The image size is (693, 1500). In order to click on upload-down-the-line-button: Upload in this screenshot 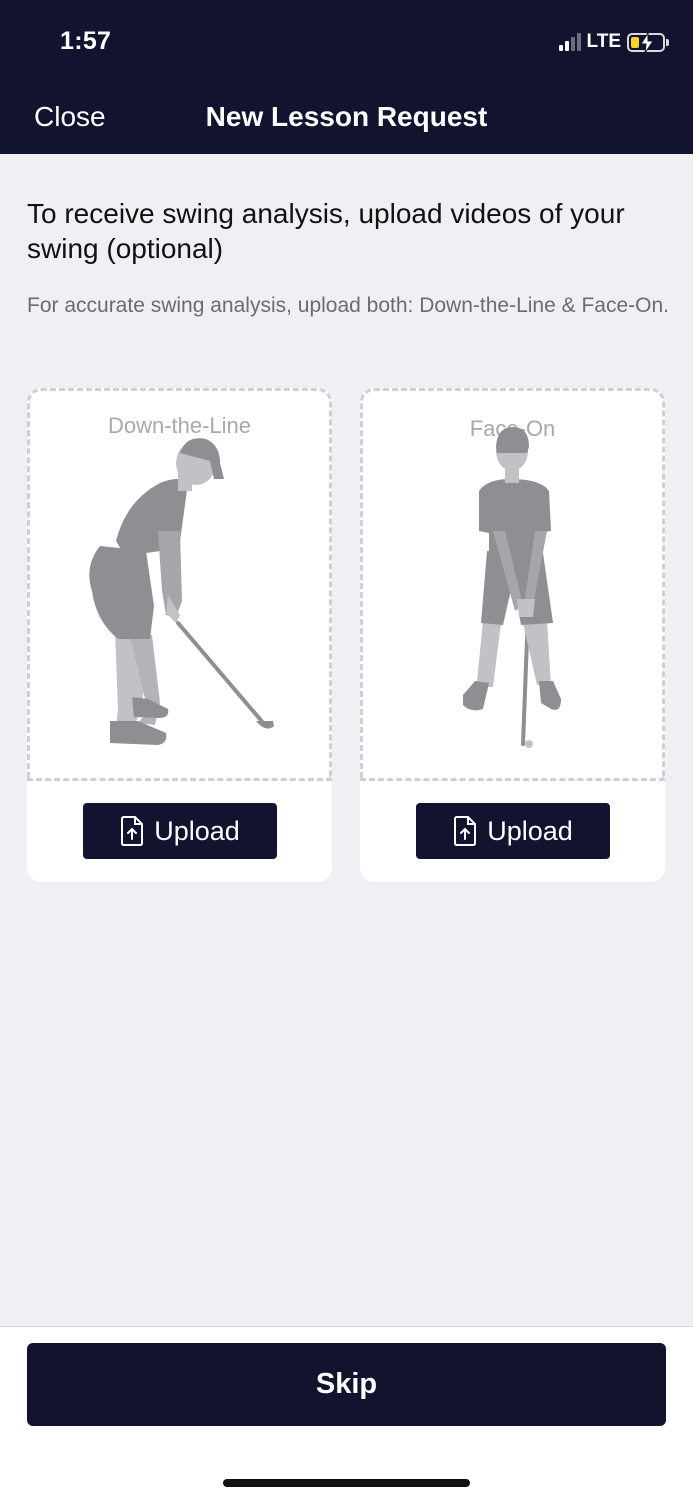, I will do `click(180, 831)`.